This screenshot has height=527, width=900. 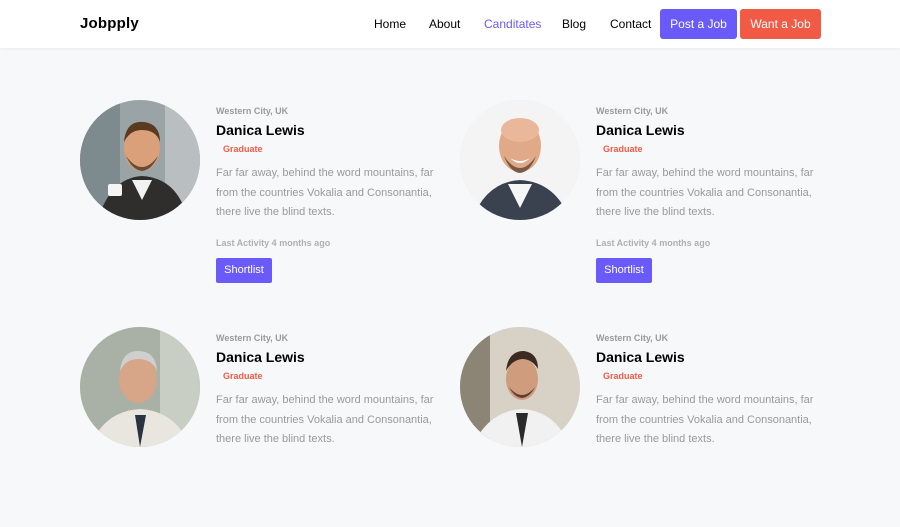 What do you see at coordinates (512, 24) in the screenshot?
I see `nav-candidates: Canditates` at bounding box center [512, 24].